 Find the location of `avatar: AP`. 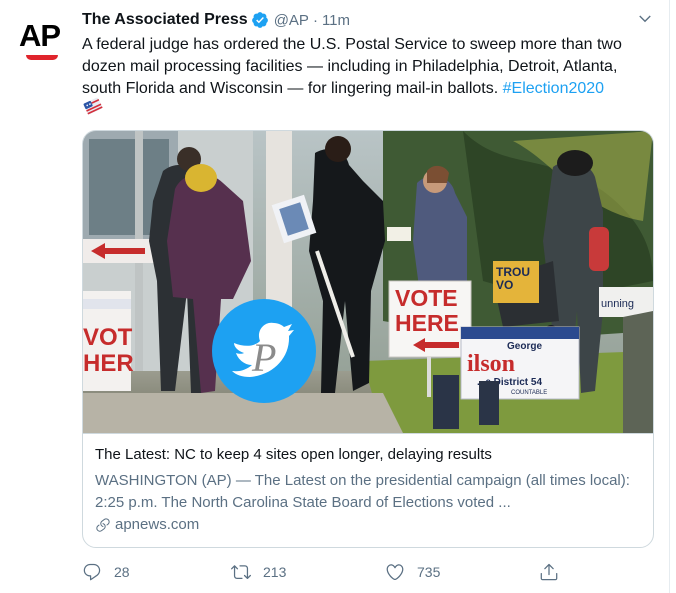

avatar: AP is located at coordinates (42, 40).